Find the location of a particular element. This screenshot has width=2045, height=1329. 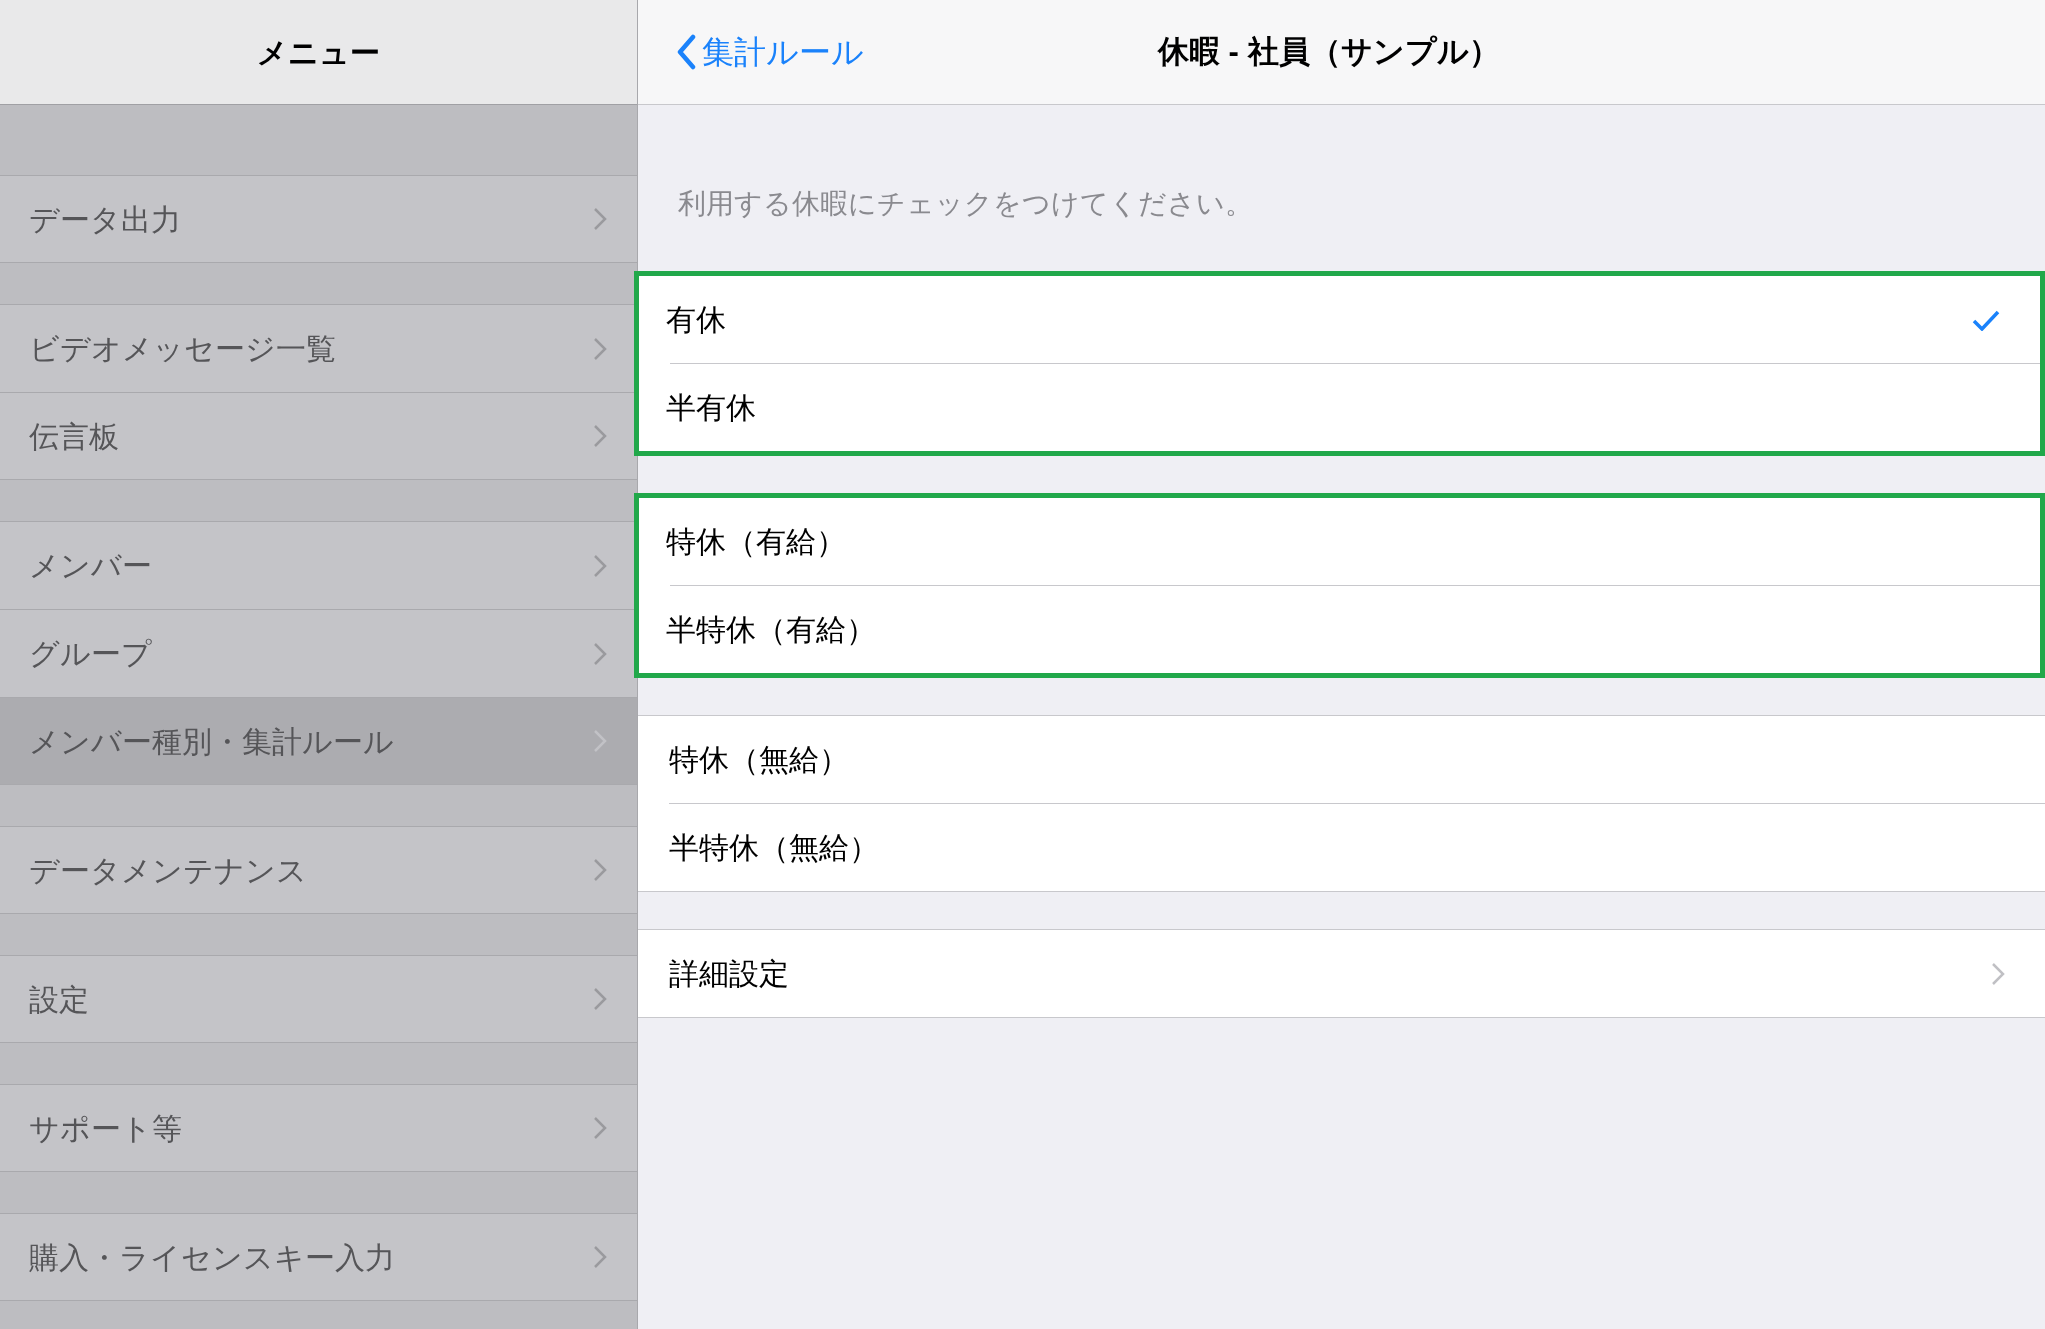

list-row: 半特休（無給） is located at coordinates (1341, 847).